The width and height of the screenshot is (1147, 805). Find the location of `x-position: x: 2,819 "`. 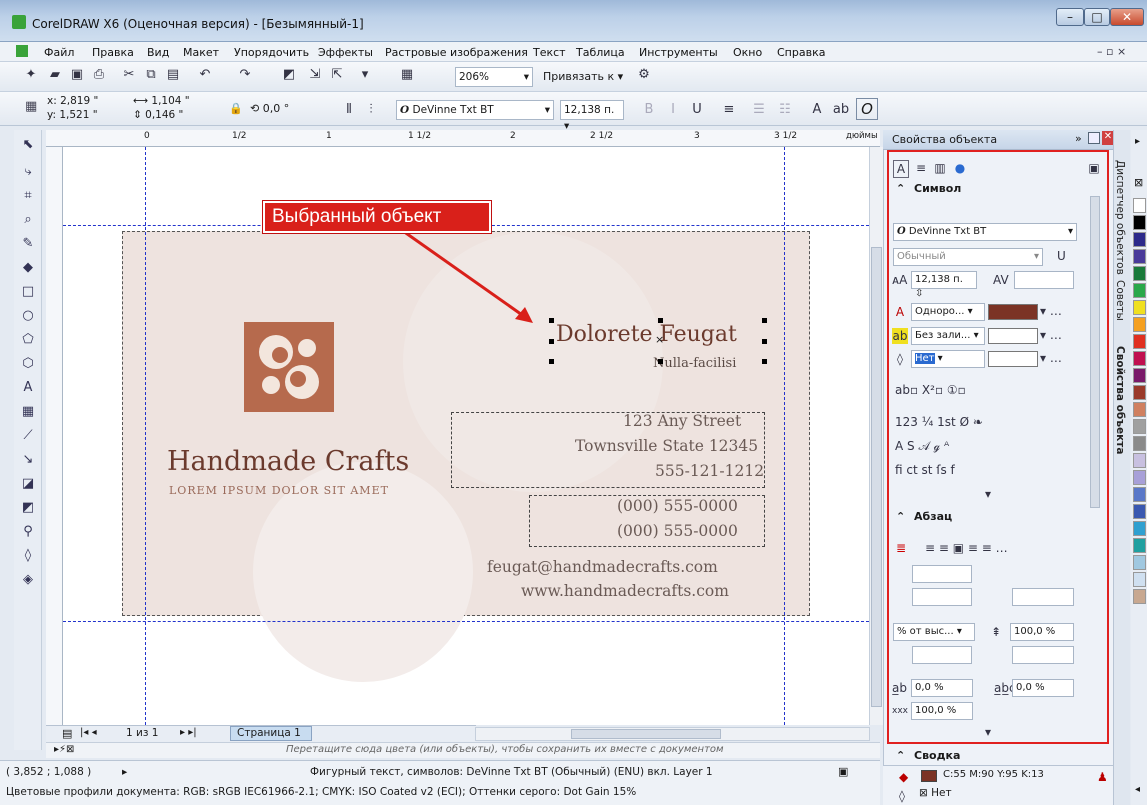

x-position: x: 2,819 " is located at coordinates (72, 101).